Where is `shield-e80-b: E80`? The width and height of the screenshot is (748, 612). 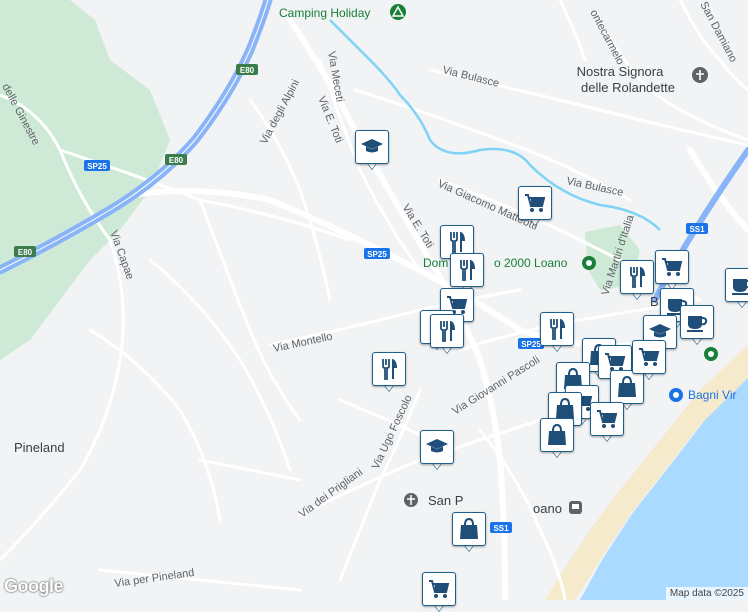
shield-e80-b: E80 is located at coordinates (176, 159).